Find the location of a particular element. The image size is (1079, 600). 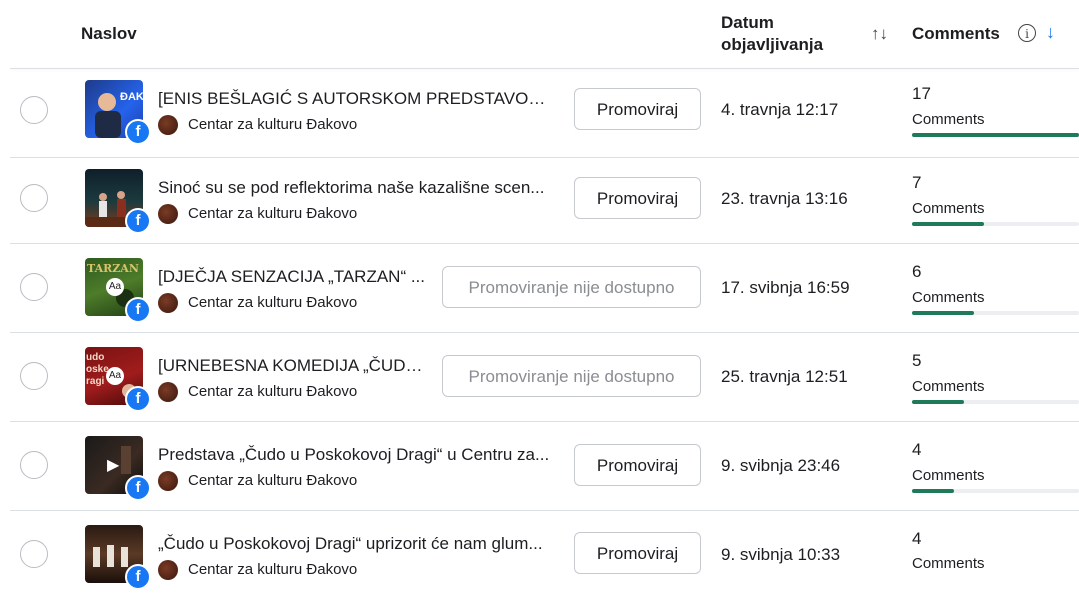

sort-icon: ↑↓ is located at coordinates (879, 34).